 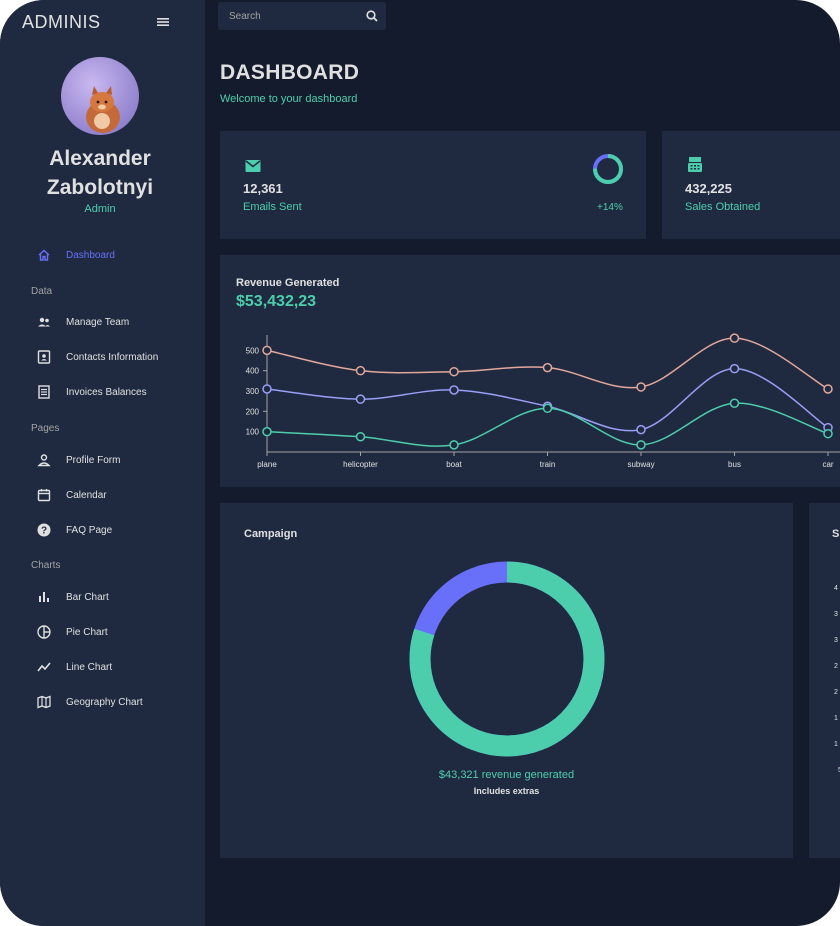 I want to click on x-tick-label: plane, so click(x=267, y=464).